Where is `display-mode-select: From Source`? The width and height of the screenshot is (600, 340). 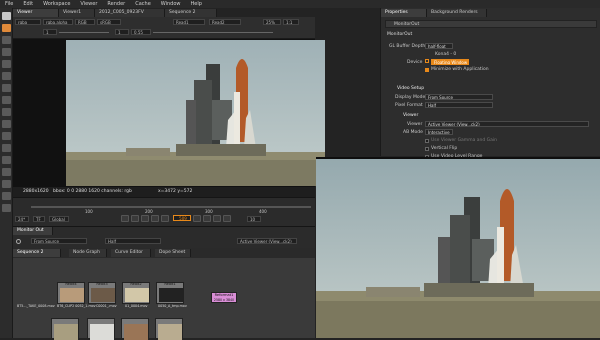
display-mode-select: From Source is located at coordinates (459, 97).